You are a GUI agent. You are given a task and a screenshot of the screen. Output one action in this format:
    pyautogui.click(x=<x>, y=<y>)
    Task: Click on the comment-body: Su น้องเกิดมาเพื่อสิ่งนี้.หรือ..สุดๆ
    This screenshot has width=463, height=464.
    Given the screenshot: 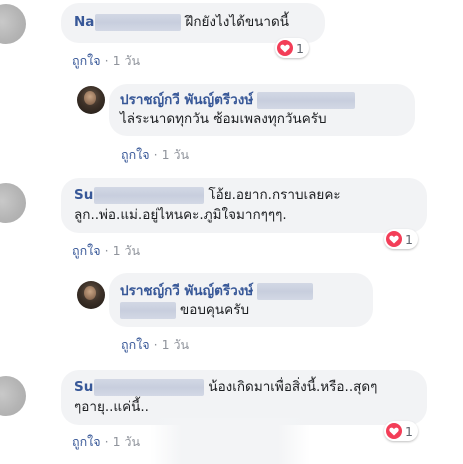 What is the action you would take?
    pyautogui.click(x=225, y=387)
    